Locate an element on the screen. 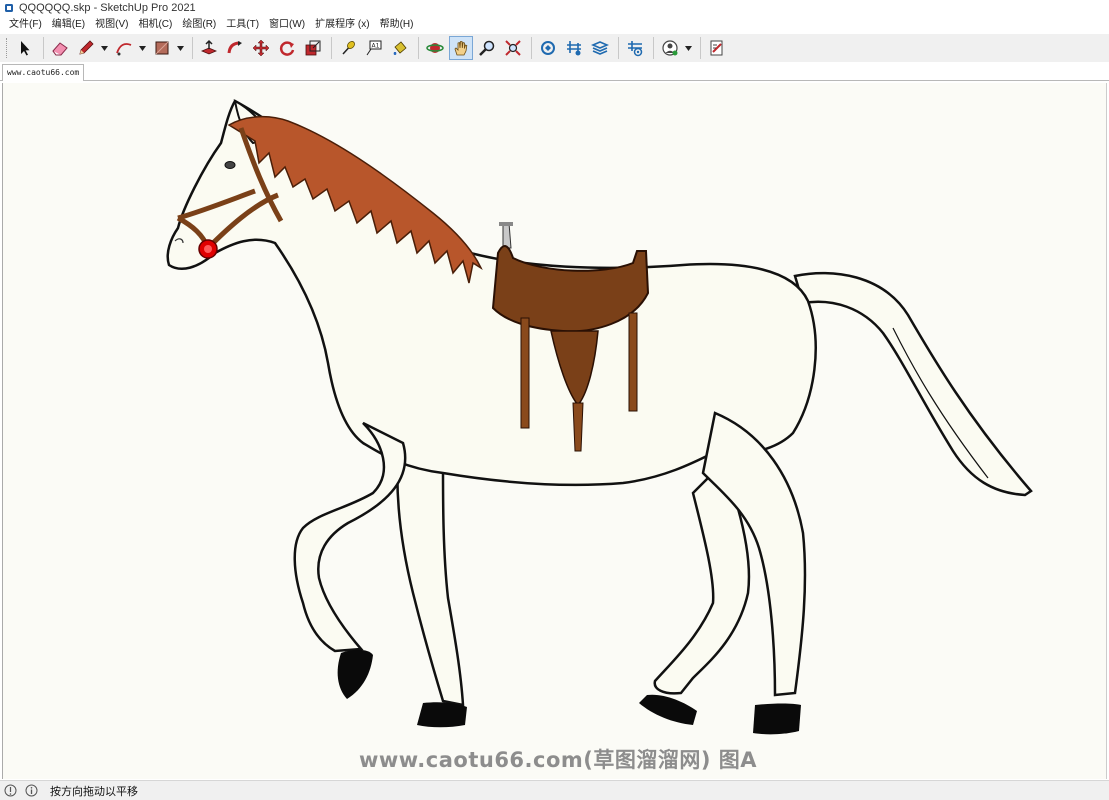 The height and width of the screenshot is (800, 1109). pencil-line-icon is located at coordinates (86, 47).